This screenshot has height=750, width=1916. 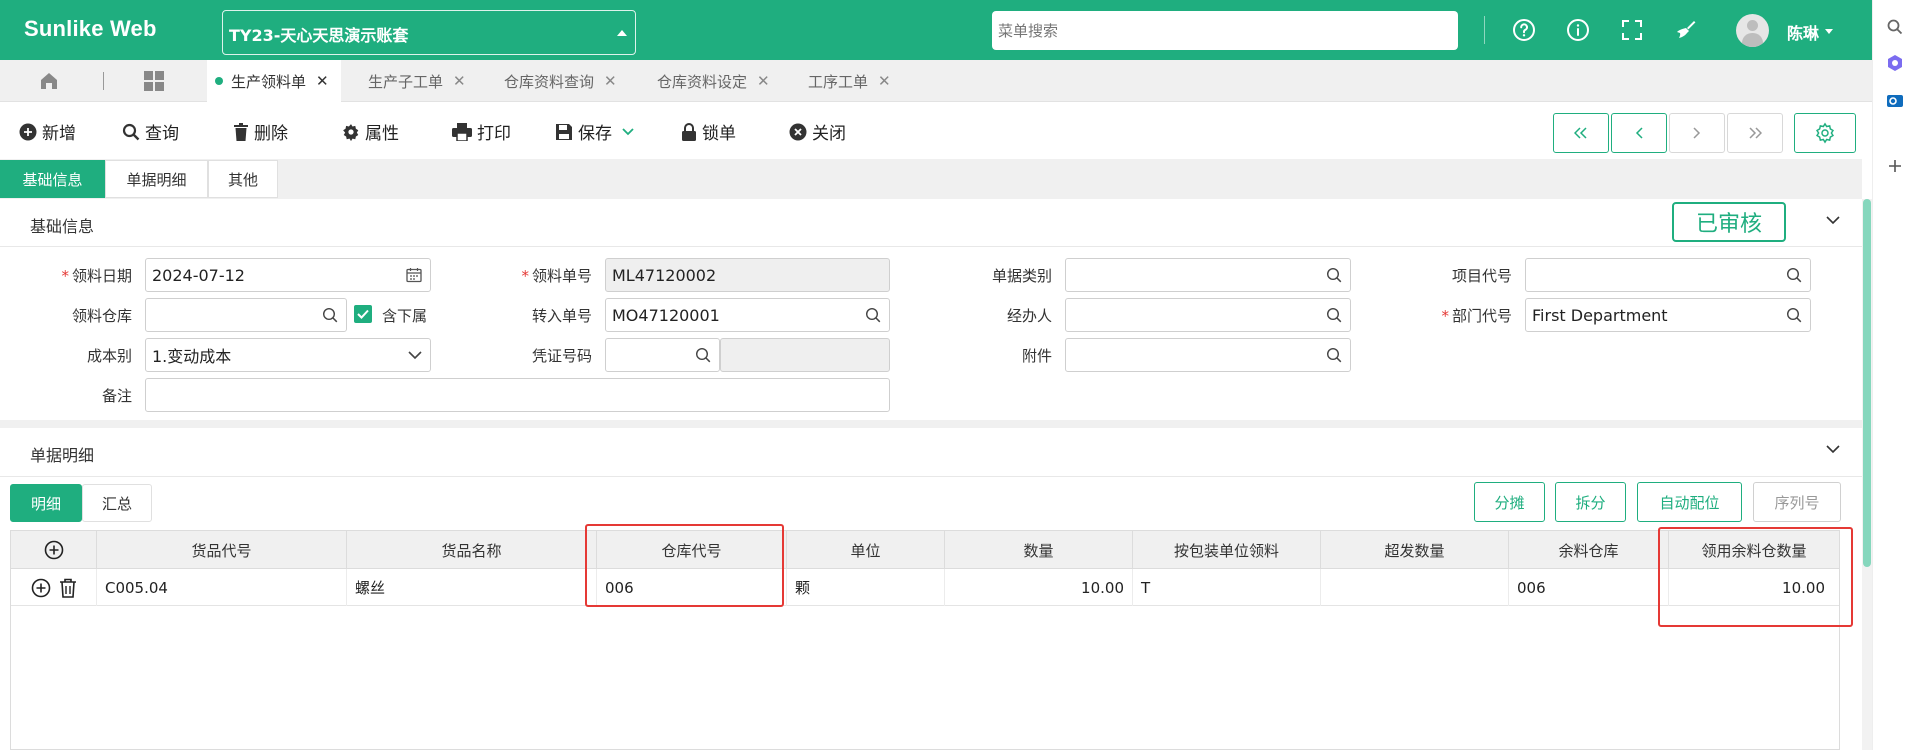 I want to click on delete-button: 删除, so click(x=260, y=131).